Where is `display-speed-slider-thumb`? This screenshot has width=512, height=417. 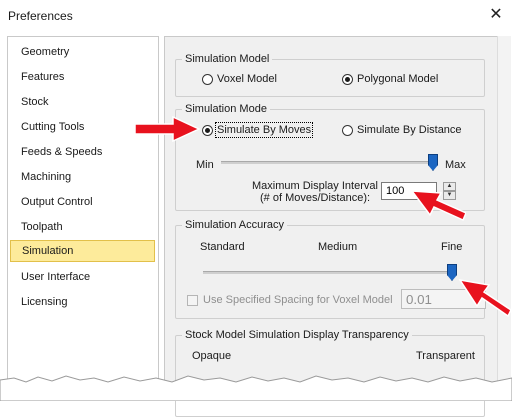 display-speed-slider-thumb is located at coordinates (433, 162).